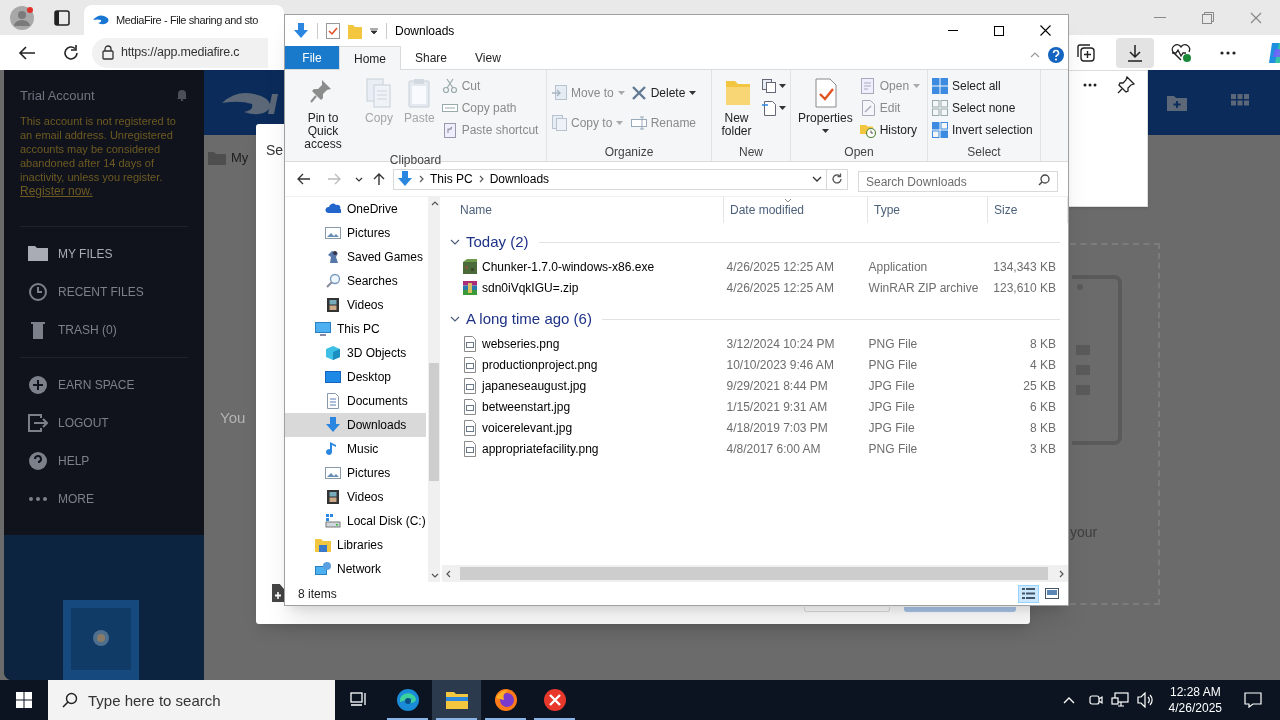 Image resolution: width=1280 pixels, height=720 pixels. What do you see at coordinates (24, 700) in the screenshot?
I see `windows-logo-icon` at bounding box center [24, 700].